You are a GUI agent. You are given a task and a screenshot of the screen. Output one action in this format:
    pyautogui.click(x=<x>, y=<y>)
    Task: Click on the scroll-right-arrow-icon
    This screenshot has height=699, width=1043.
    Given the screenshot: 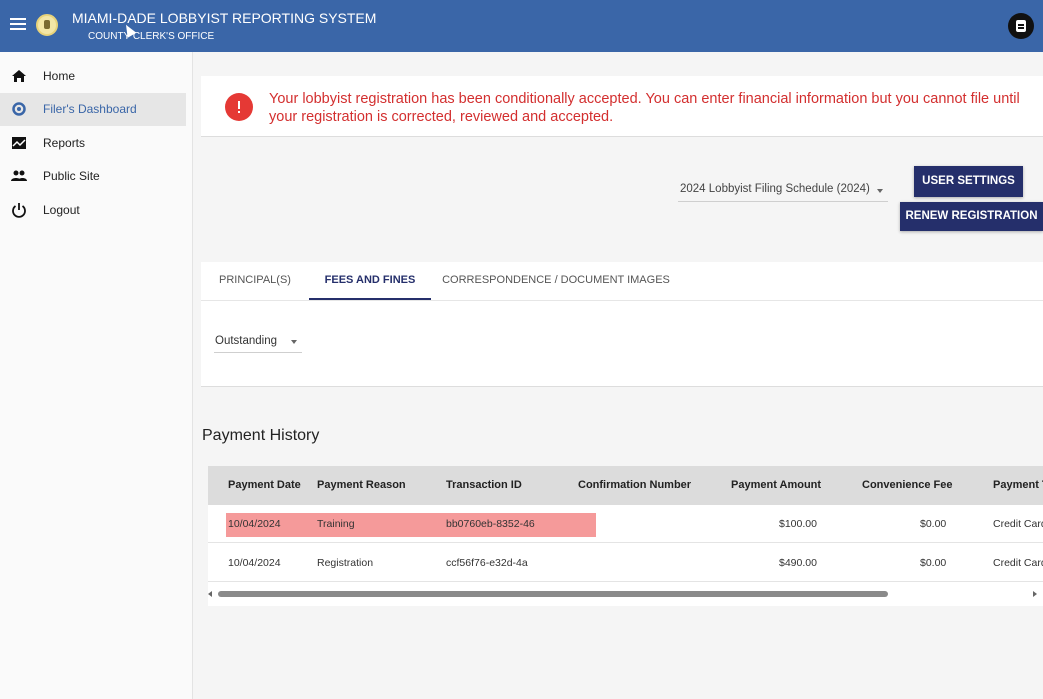 What is the action you would take?
    pyautogui.click(x=1035, y=594)
    